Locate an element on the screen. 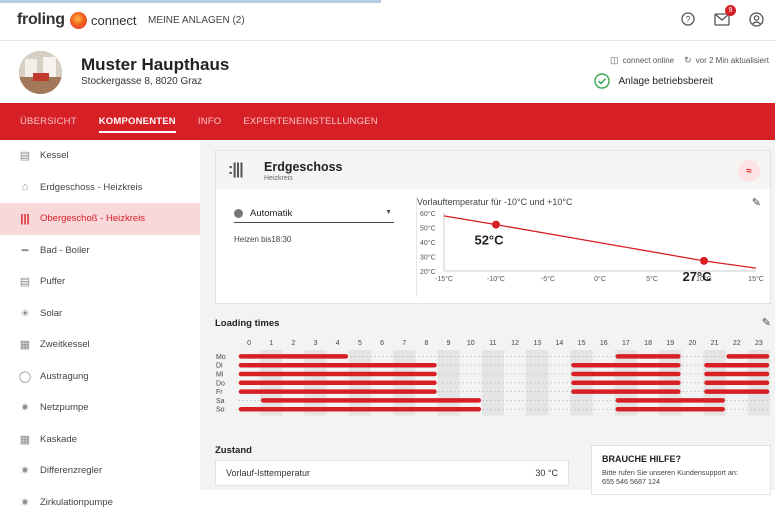 The width and height of the screenshot is (775, 518). schedule-day-label: So is located at coordinates (220, 410).